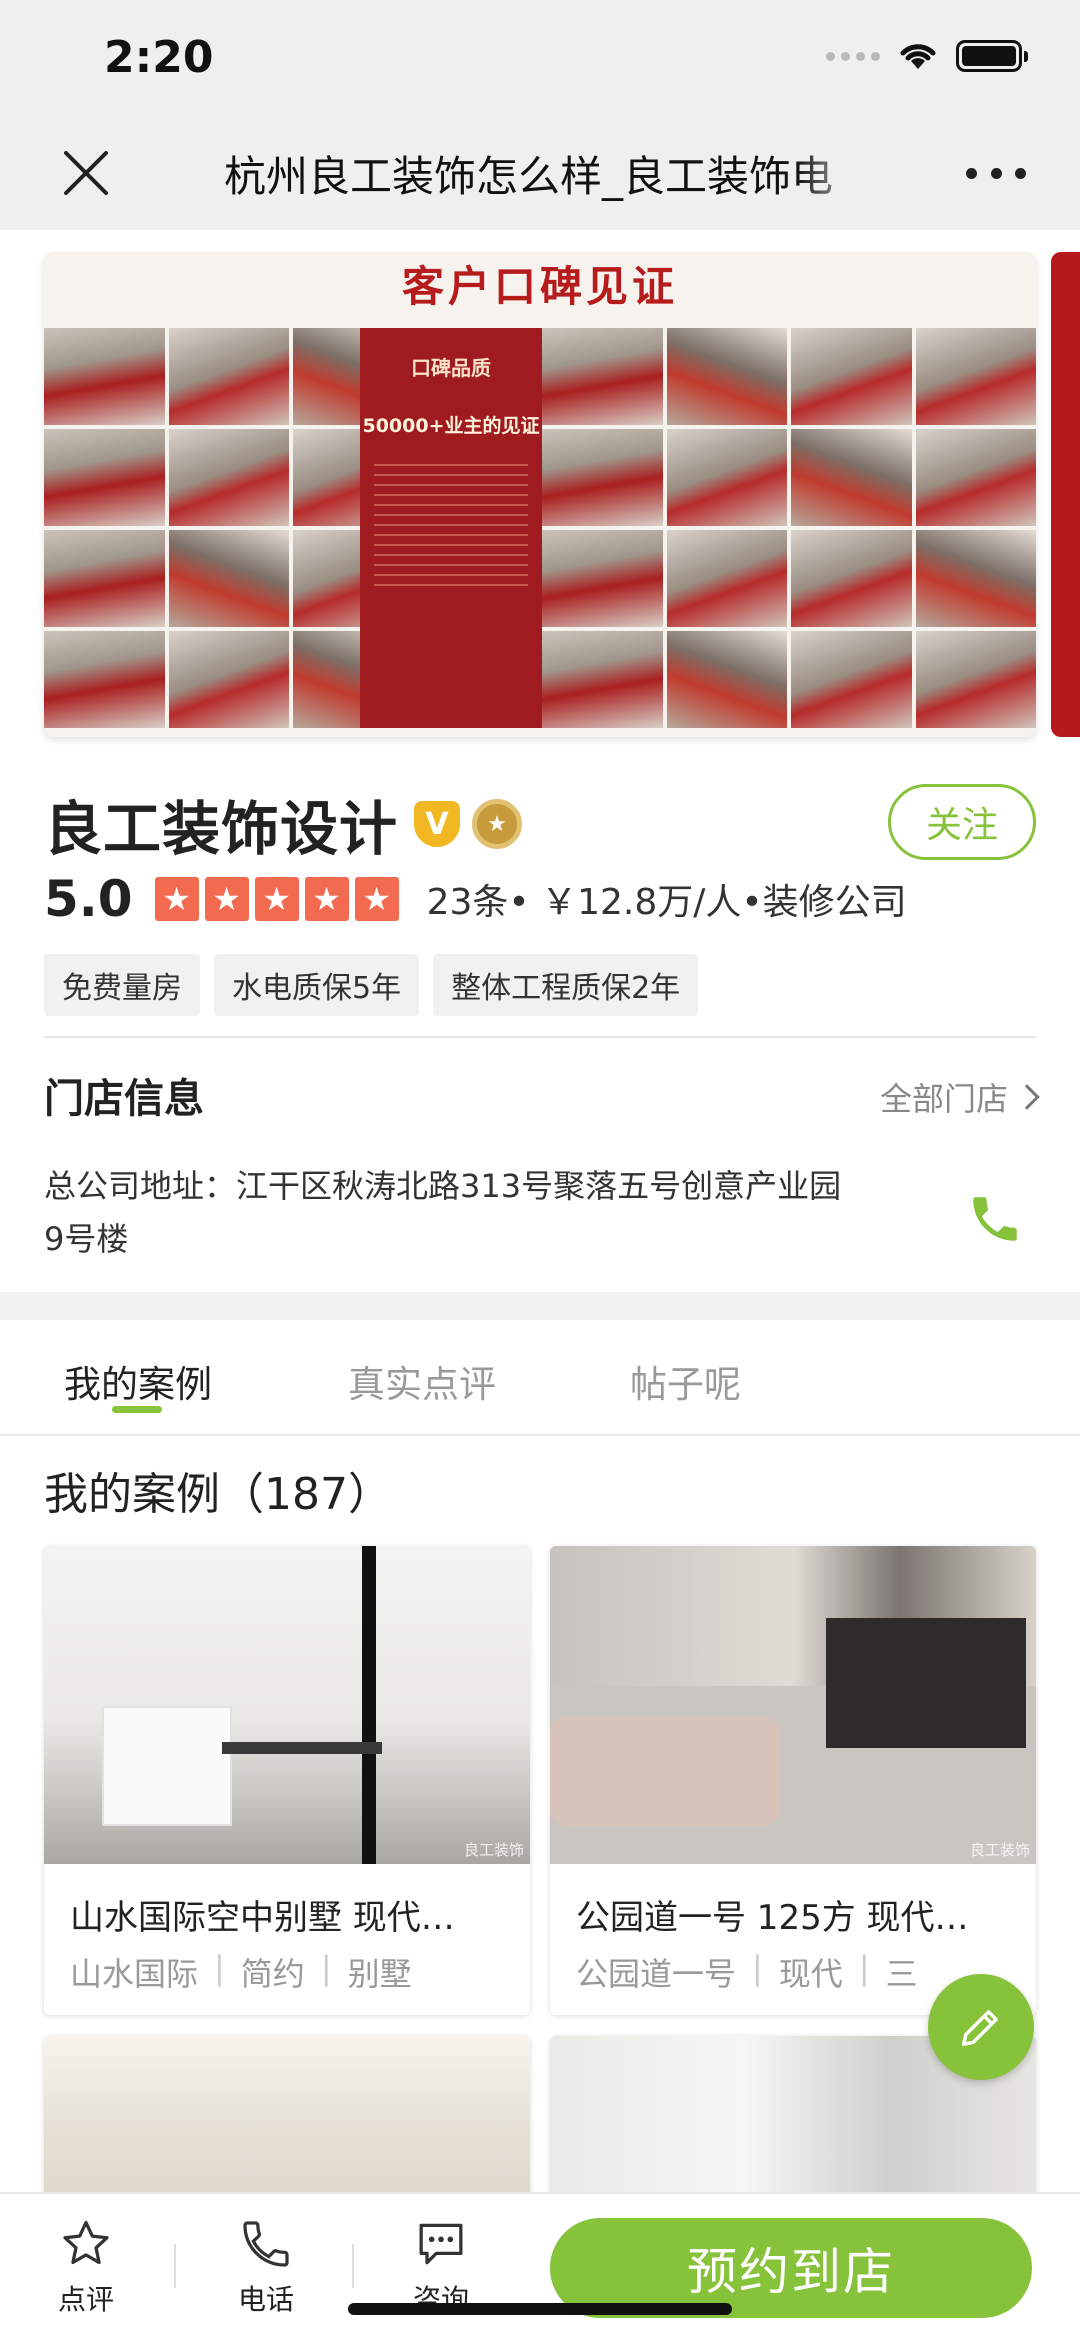 This screenshot has width=1080, height=2337. I want to click on store-info-header: 门店信息, so click(124, 1099).